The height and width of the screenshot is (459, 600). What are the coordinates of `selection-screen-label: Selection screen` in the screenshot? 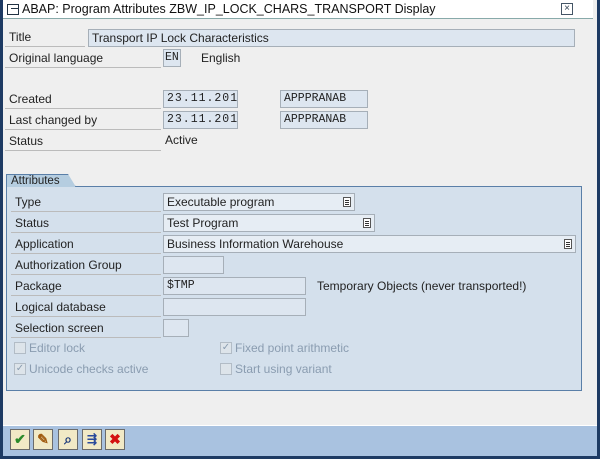 It's located at (86, 329).